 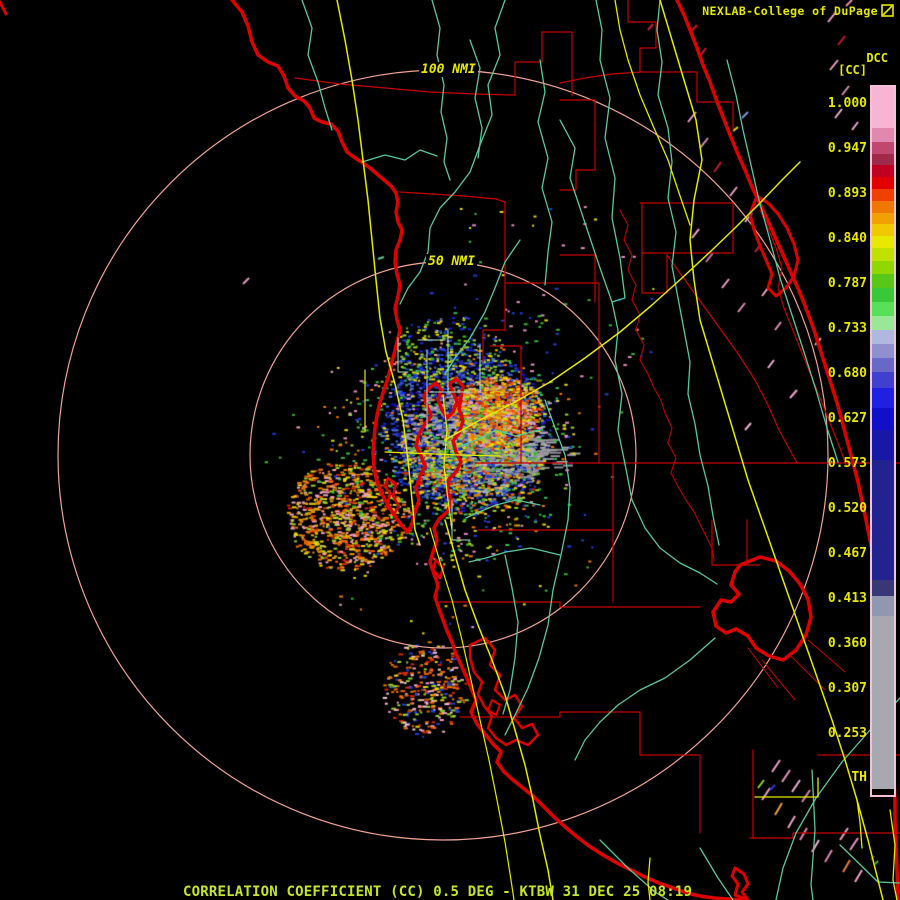 I want to click on colorbar-tick-label: 0.787, so click(x=847, y=283).